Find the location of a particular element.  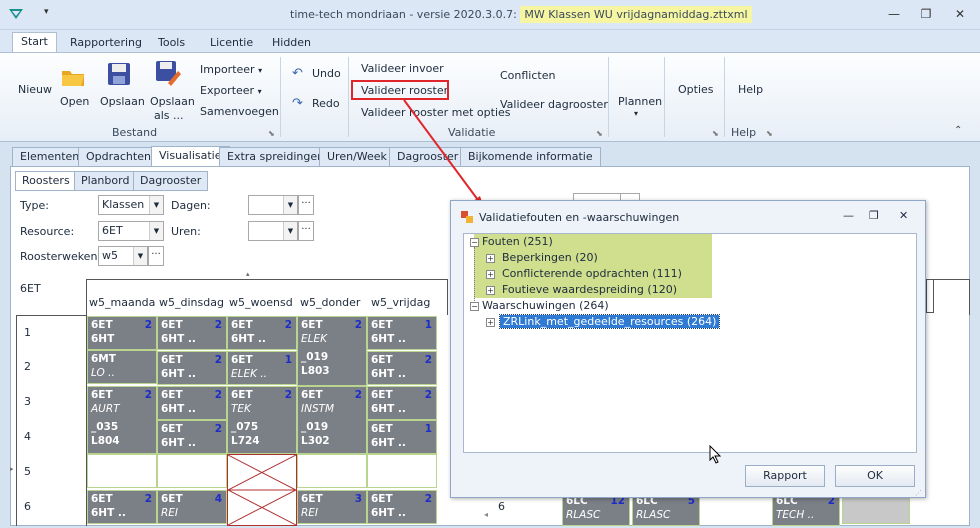

tree-node-beperkingen: Beperkingen (20) is located at coordinates (550, 258).